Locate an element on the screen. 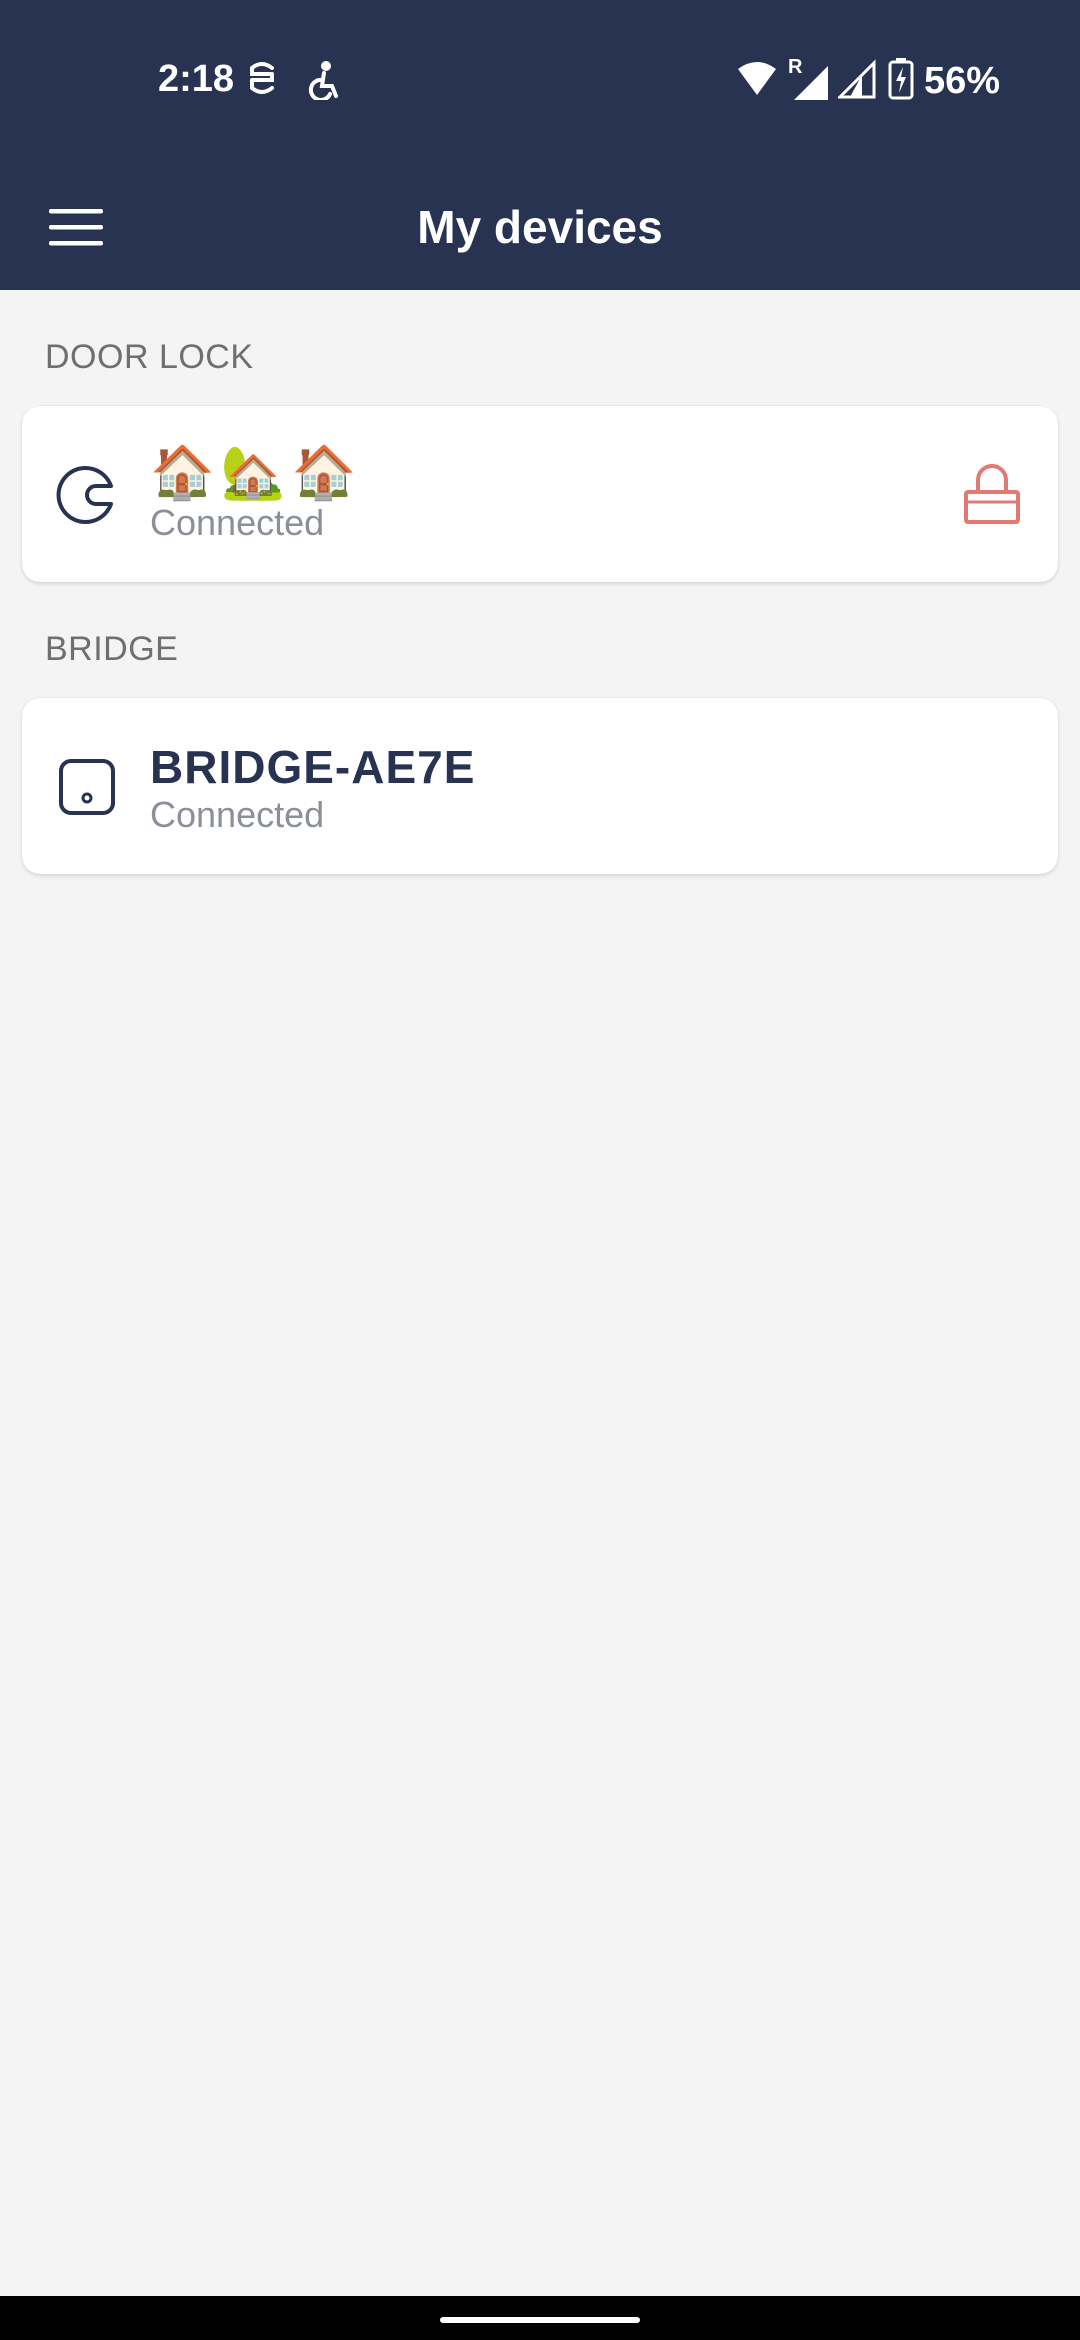 Image resolution: width=1080 pixels, height=2340 pixels. battery-charging-icon is located at coordinates (901, 81).